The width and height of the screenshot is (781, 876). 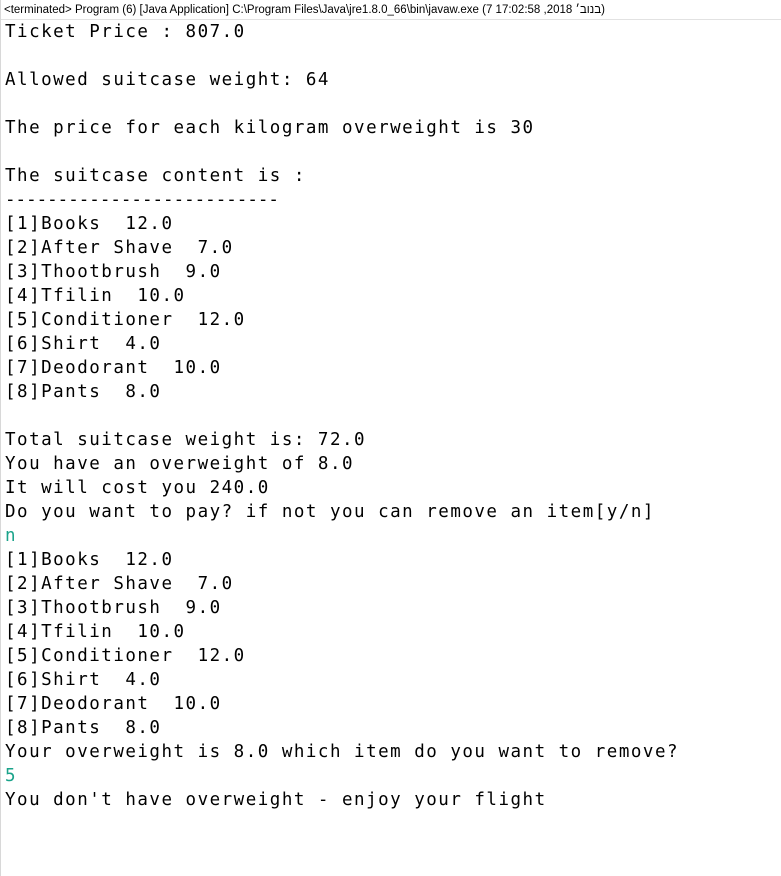 I want to click on console-output-line: Ticket Price : 807.0, so click(x=393, y=32).